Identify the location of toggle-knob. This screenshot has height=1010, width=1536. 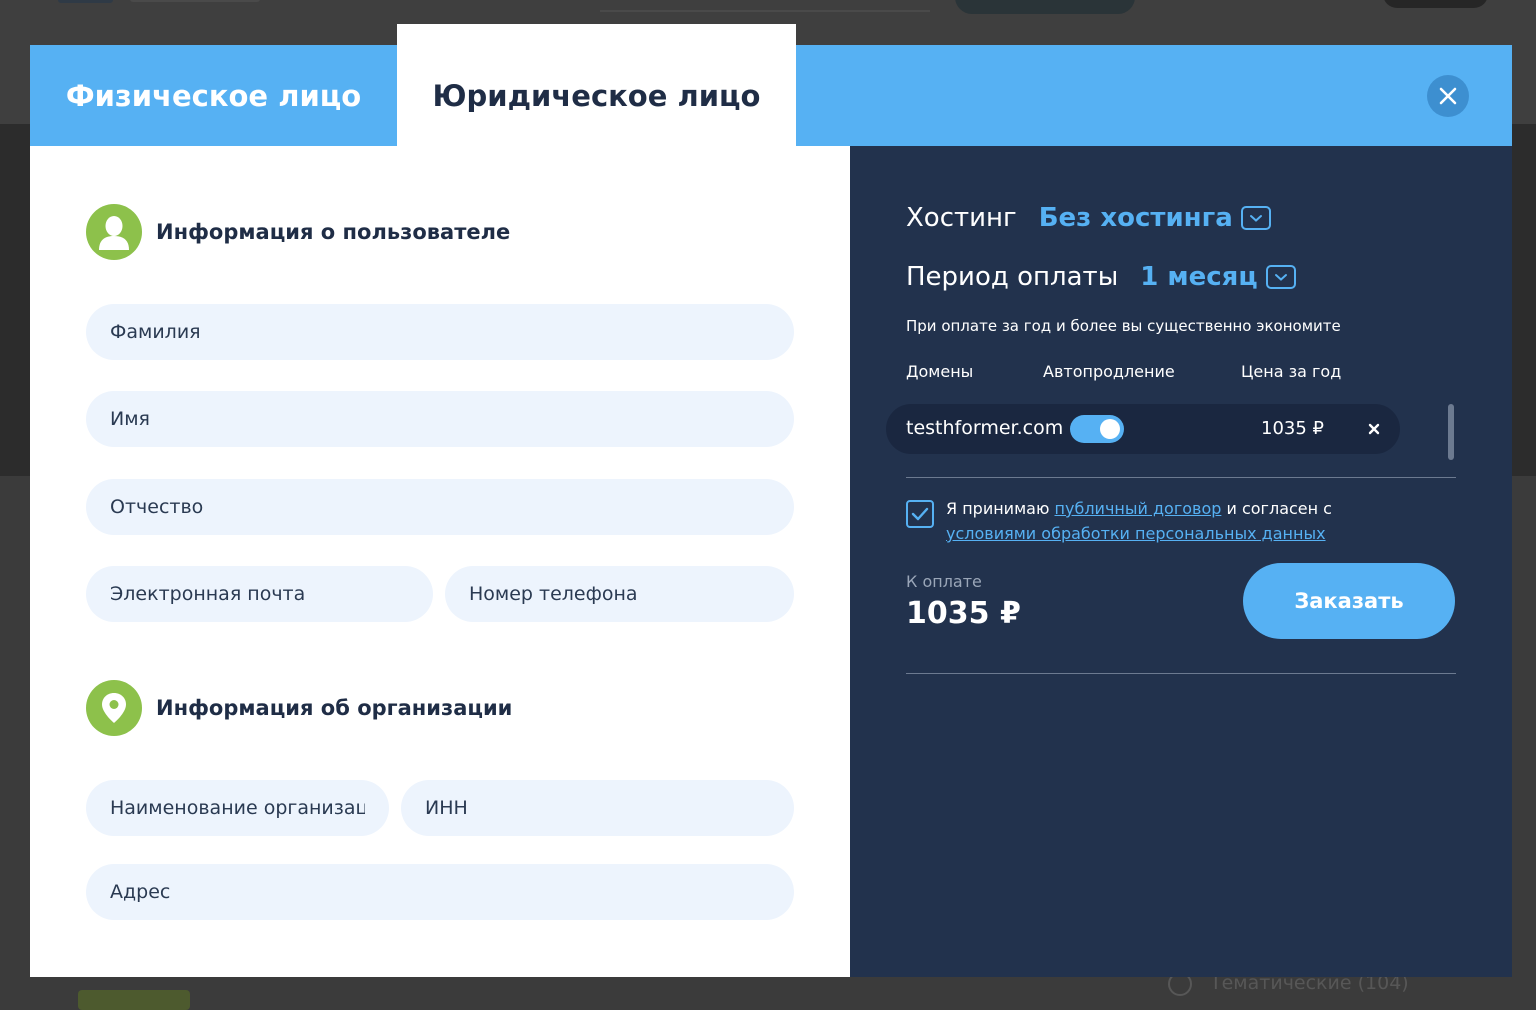
(1110, 429).